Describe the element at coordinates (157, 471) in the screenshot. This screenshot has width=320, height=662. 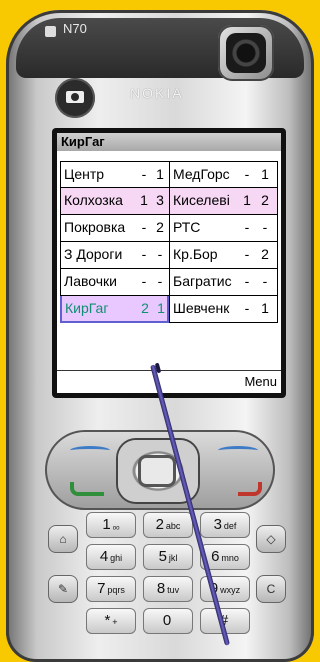
I see `dpad-select-button` at that location.